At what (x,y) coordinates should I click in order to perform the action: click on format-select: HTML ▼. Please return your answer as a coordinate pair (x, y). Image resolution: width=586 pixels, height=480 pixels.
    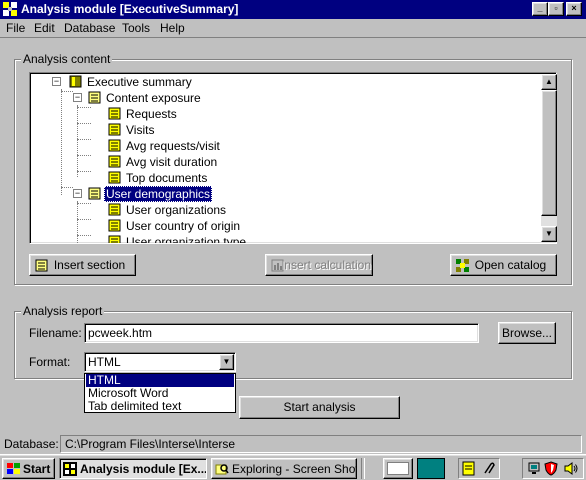
    Looking at the image, I should click on (160, 362).